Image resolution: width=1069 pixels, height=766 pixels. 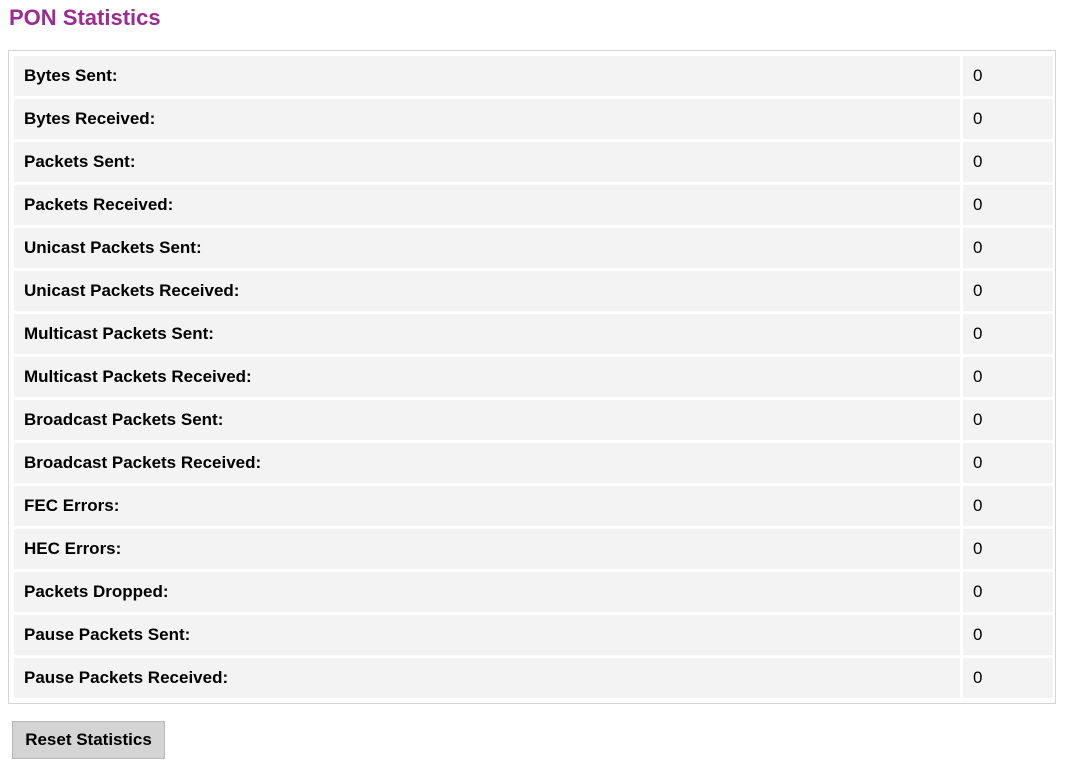 What do you see at coordinates (488, 506) in the screenshot?
I see `stat-label: FEC Errors:` at bounding box center [488, 506].